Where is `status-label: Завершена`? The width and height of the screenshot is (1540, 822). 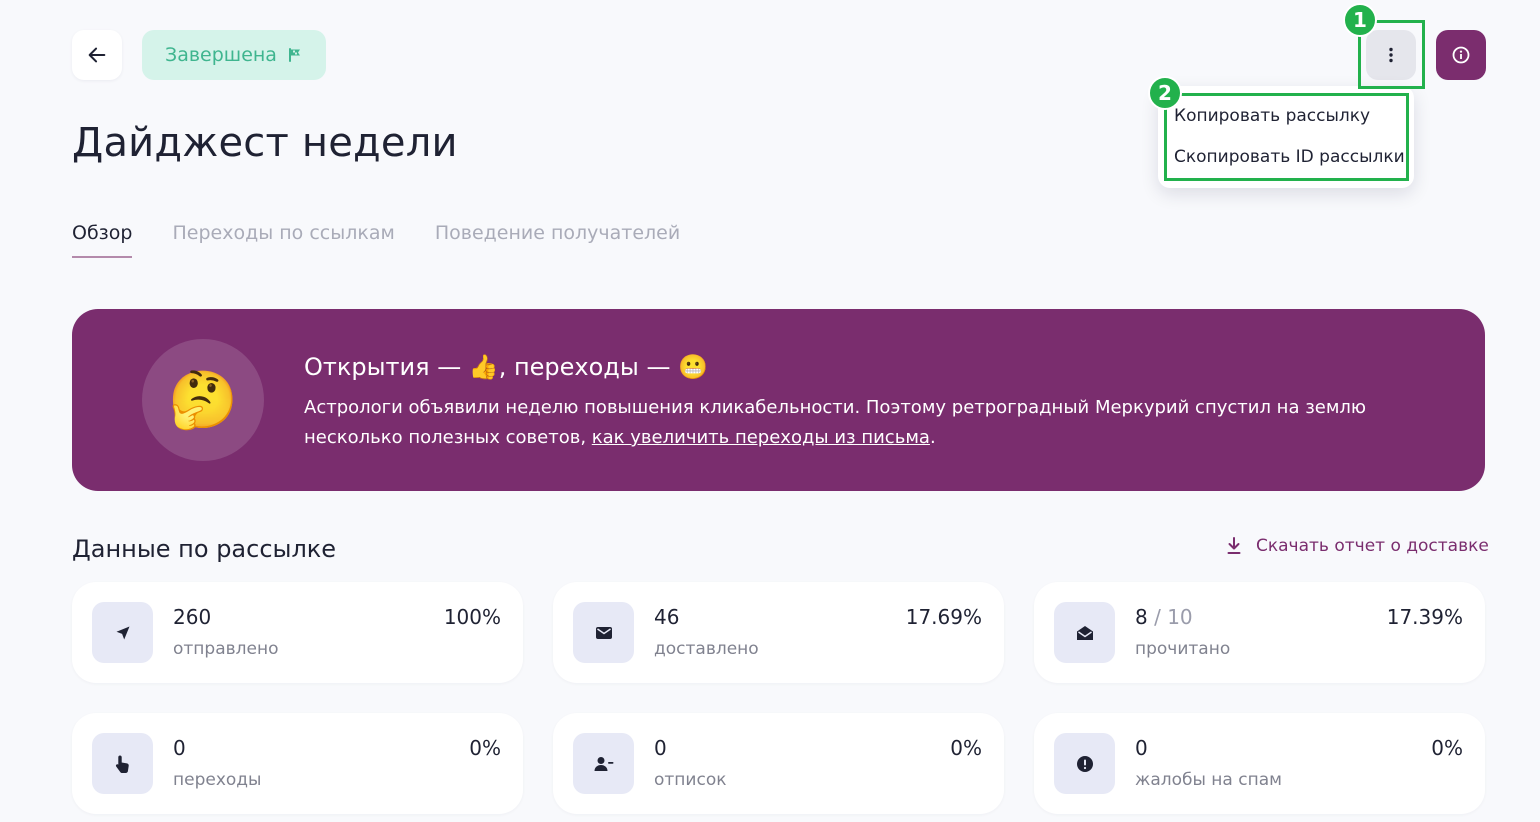 status-label: Завершена is located at coordinates (221, 55).